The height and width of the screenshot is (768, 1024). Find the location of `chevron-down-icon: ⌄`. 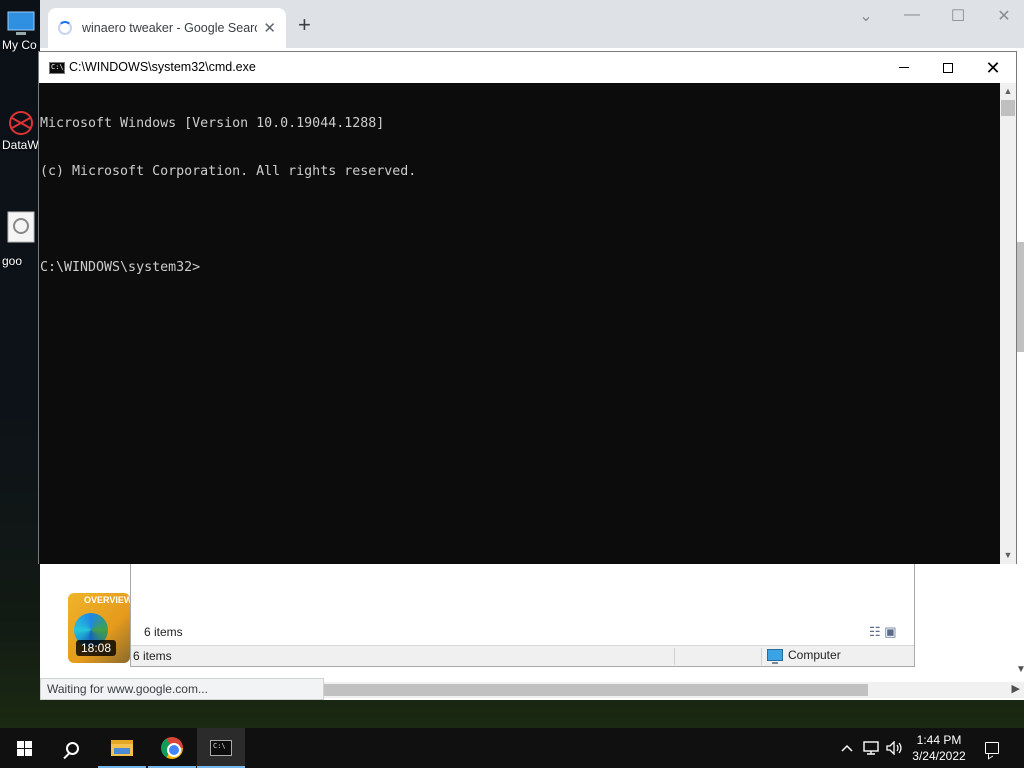

chevron-down-icon: ⌄ is located at coordinates (866, 16).